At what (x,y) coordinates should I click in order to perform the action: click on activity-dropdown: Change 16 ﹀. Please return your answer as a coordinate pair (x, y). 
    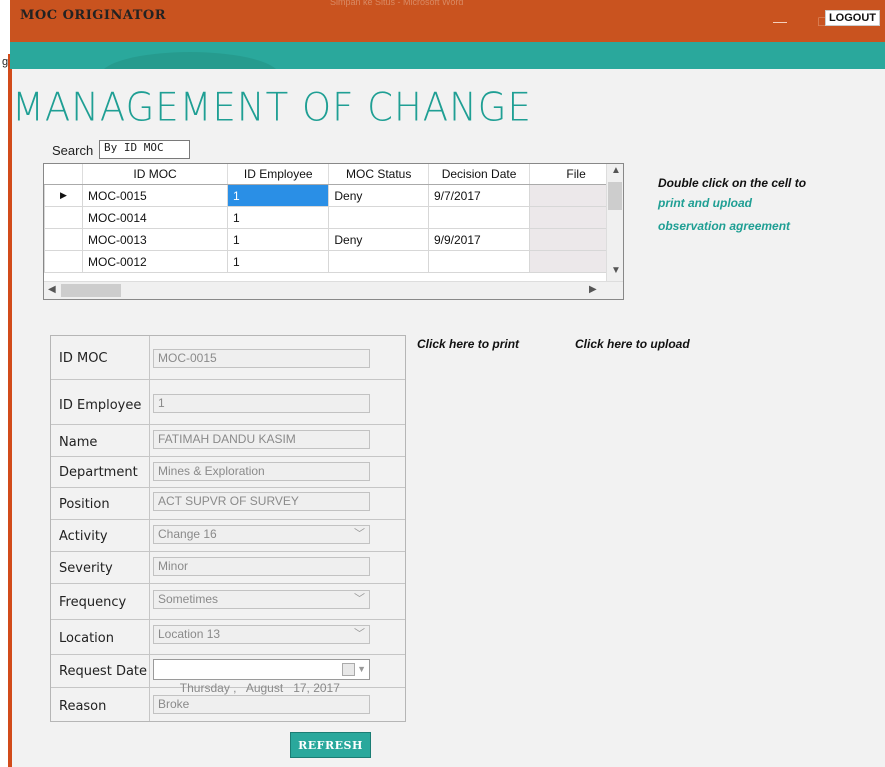
    Looking at the image, I should click on (261, 534).